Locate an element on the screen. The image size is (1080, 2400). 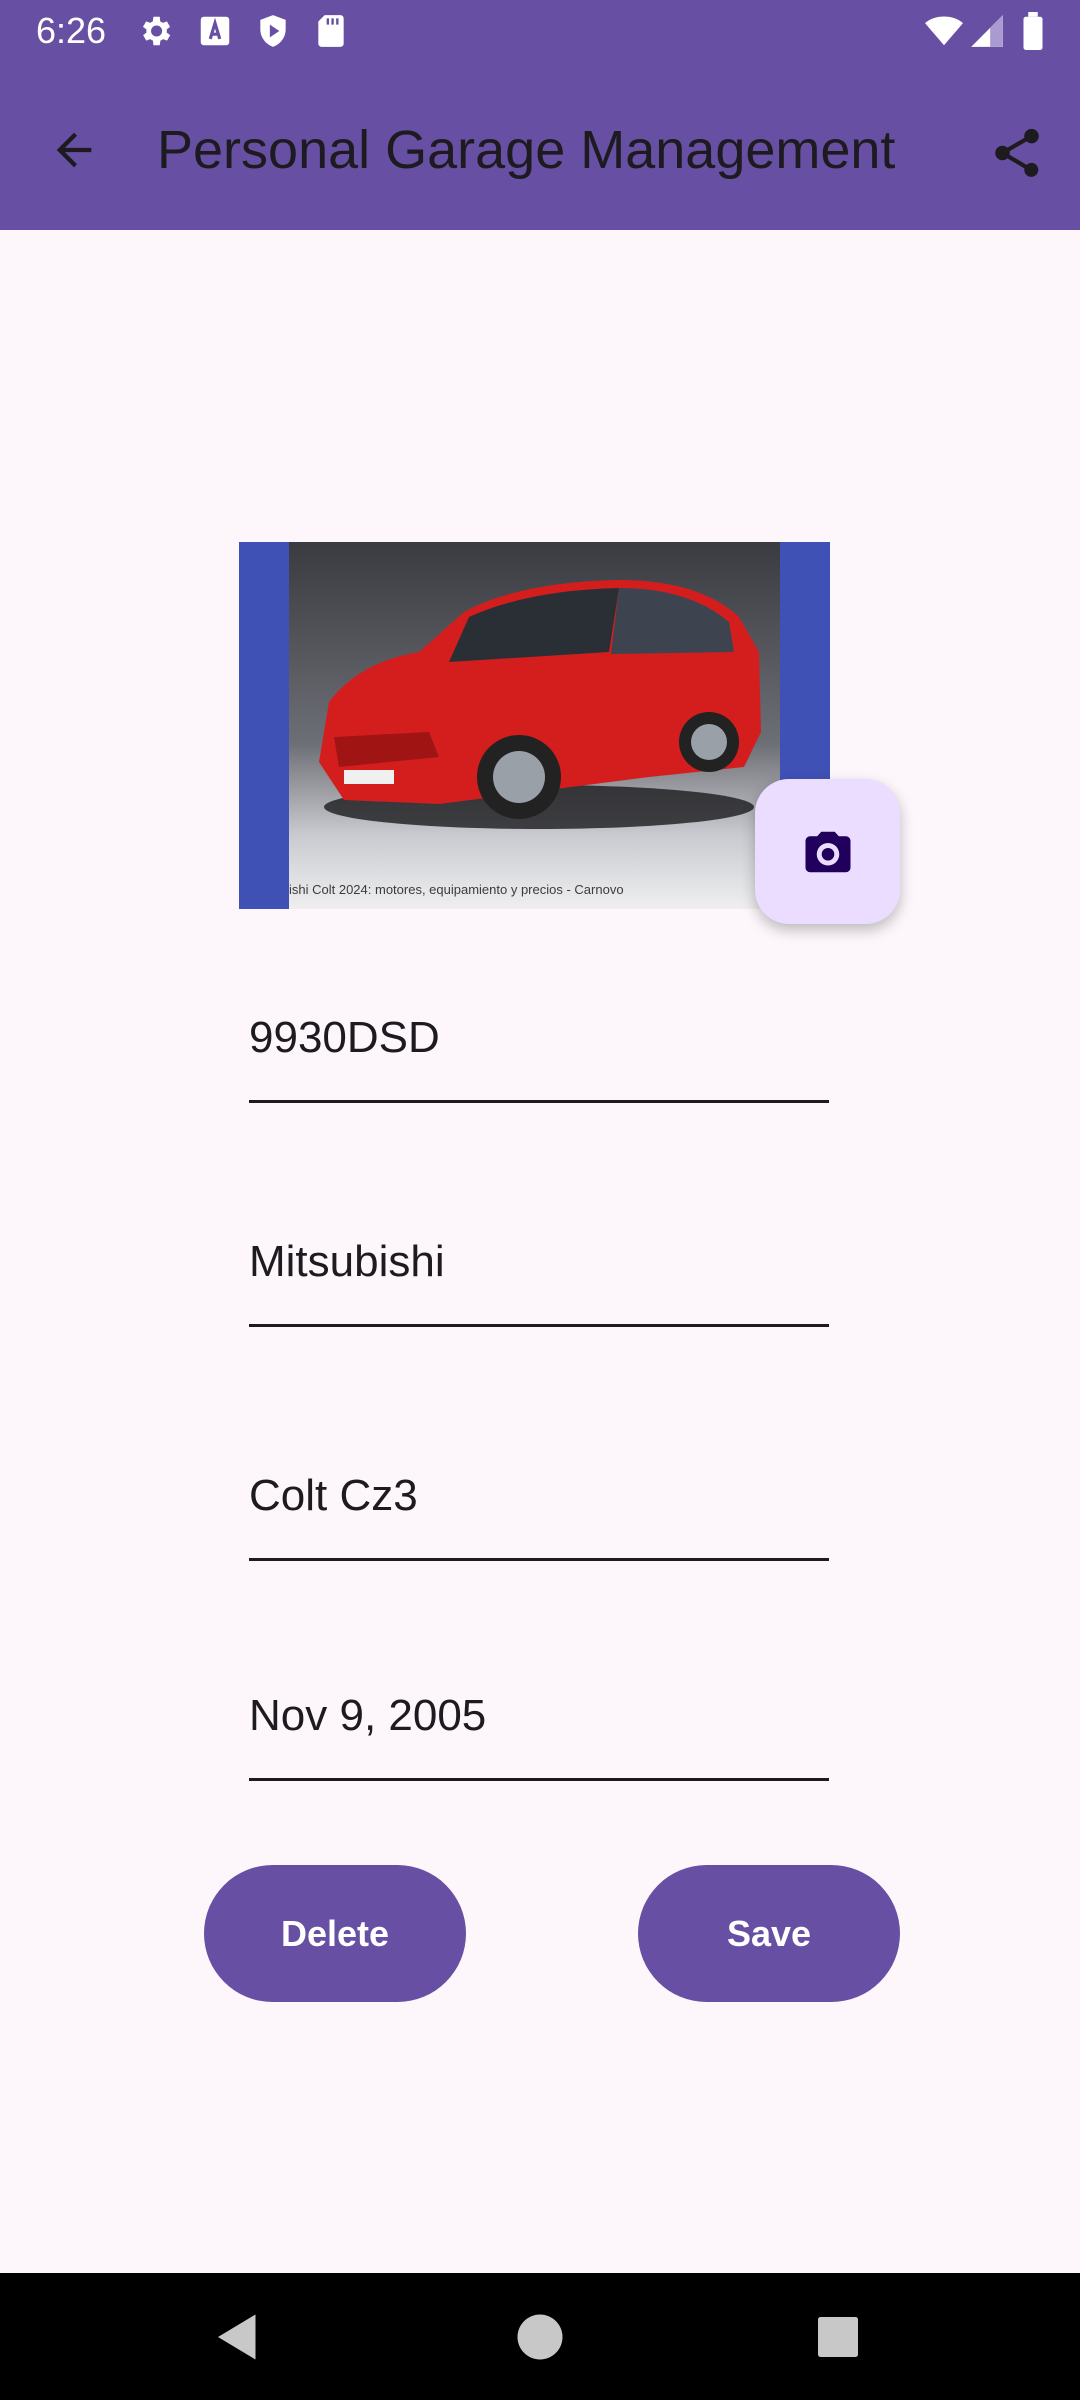
share-icon is located at coordinates (1017, 152).